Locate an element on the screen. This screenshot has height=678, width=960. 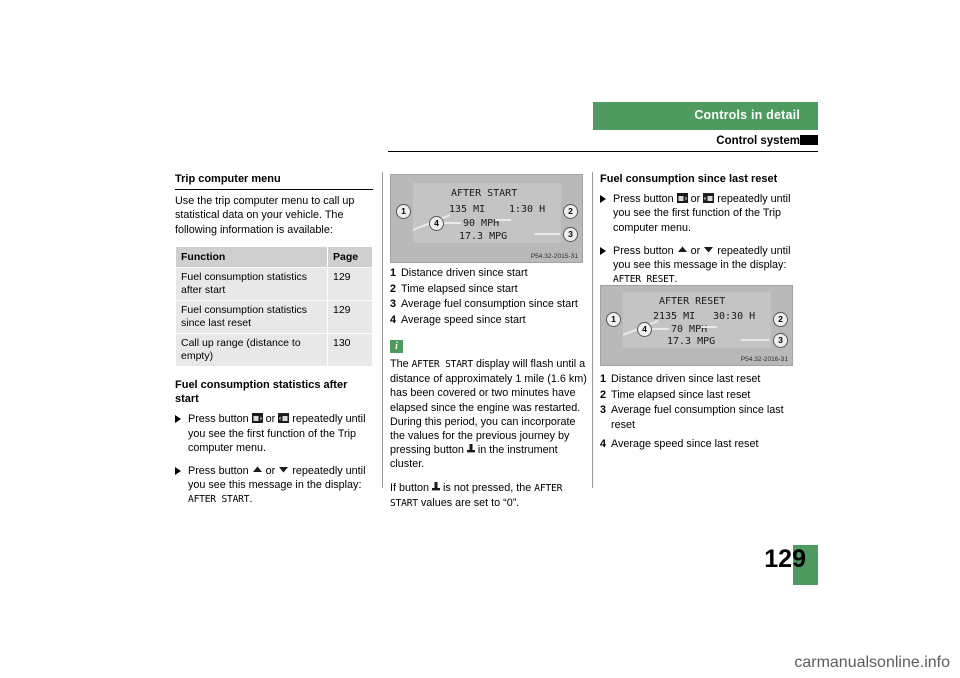
table-header-row: Function Page is located at coordinates (274, 257).